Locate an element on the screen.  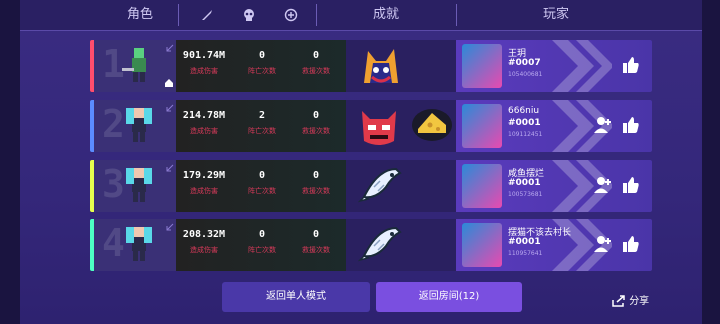
achievement-wolf-badge is located at coordinates (381, 67).